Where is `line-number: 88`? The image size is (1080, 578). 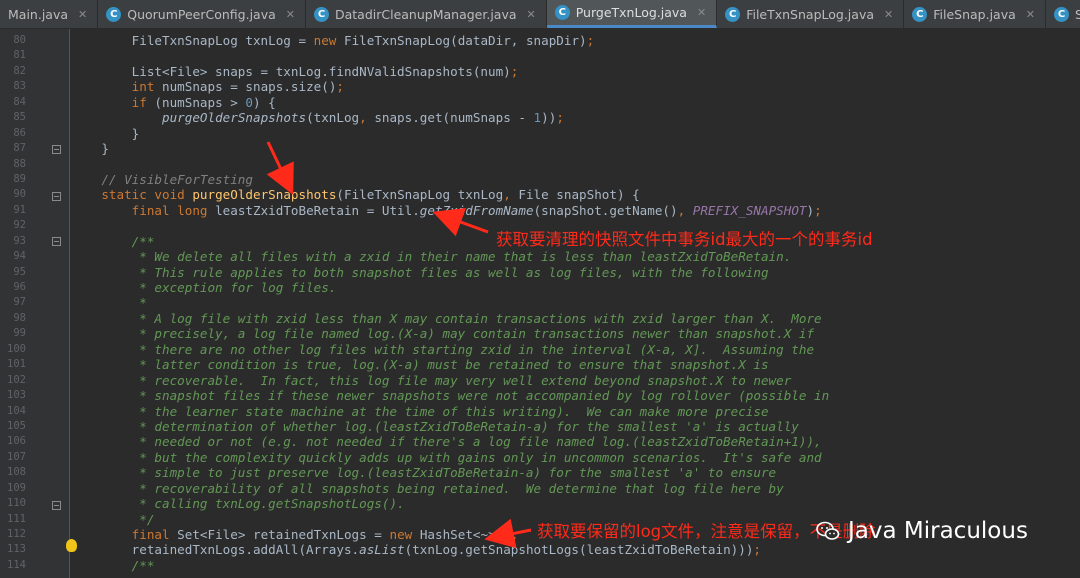
line-number: 88 is located at coordinates (19, 163).